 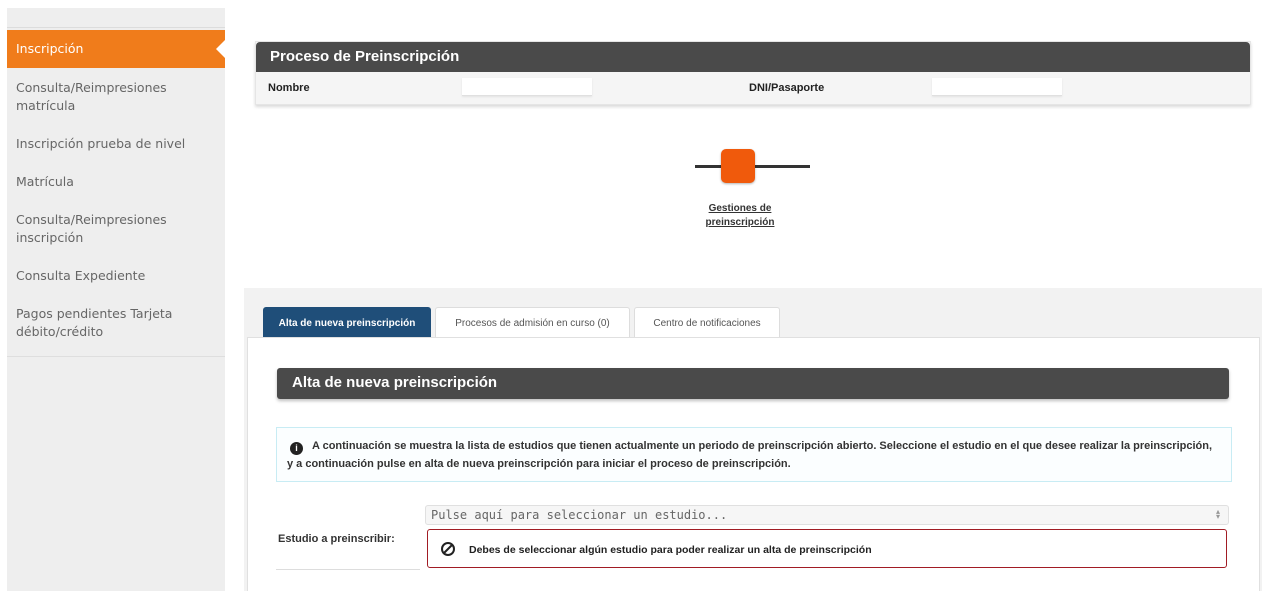 I want to click on stepper-step-label: Gestiones de preinscripción, so click(x=740, y=216).